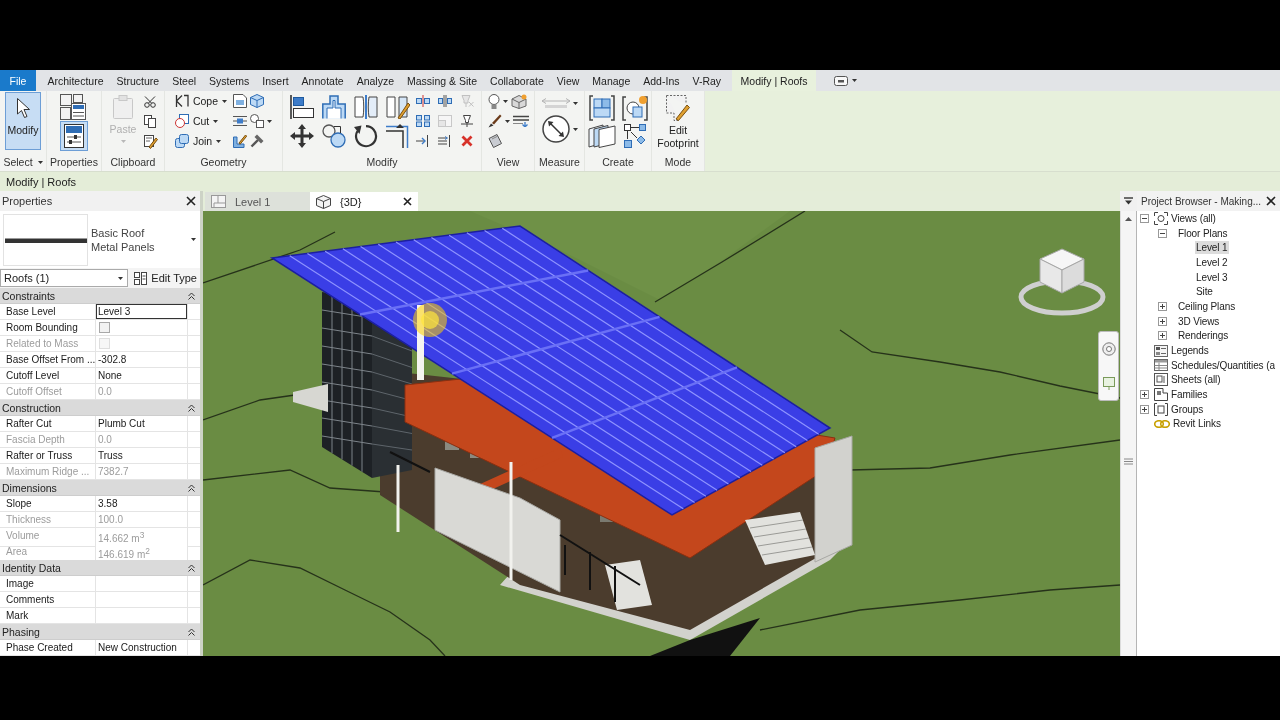 The image size is (1280, 720). Describe the element at coordinates (100, 408) in the screenshot. I see `property-group-header: Construction` at that location.